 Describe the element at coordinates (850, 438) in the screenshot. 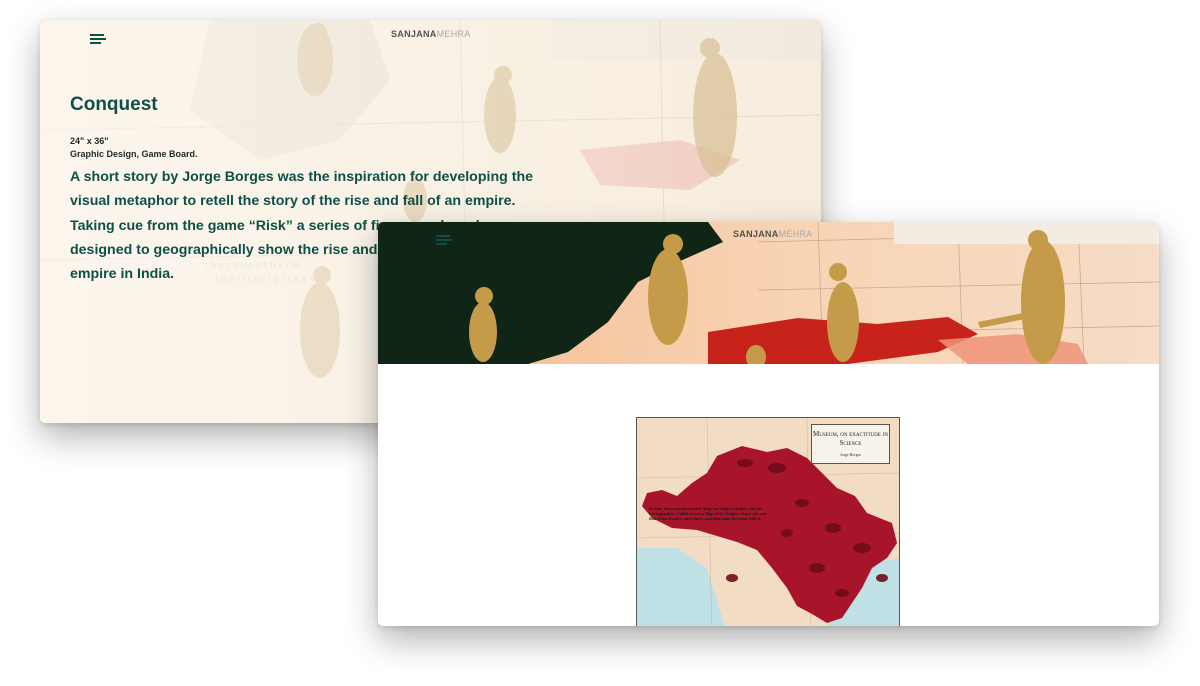

I see `poster-label-title: Museum, on exactitude in Science` at that location.